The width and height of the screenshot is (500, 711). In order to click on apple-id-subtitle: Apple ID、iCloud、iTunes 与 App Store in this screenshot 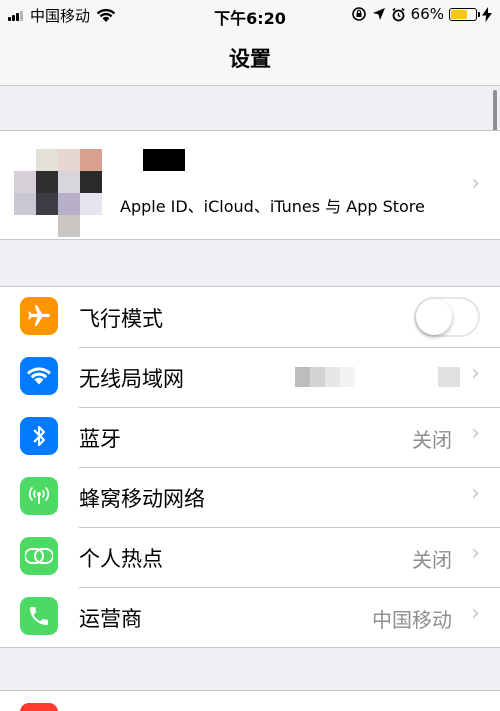, I will do `click(272, 206)`.